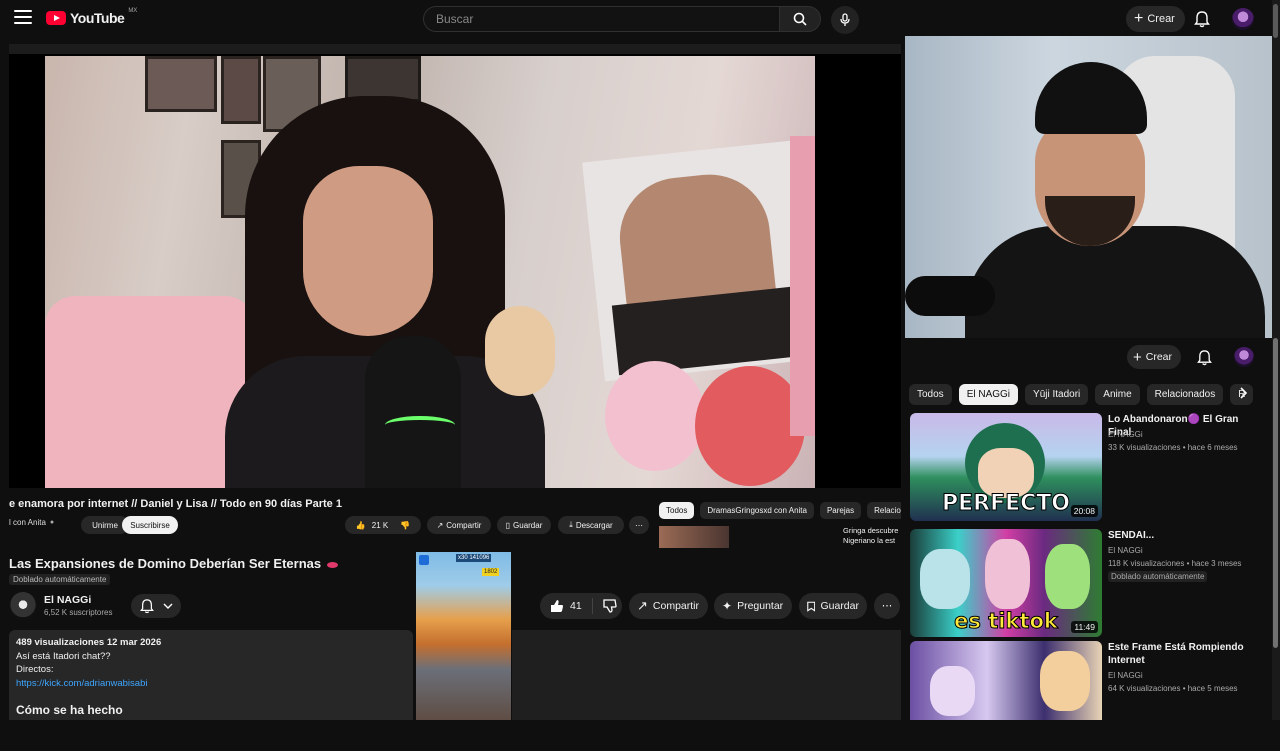 The width and height of the screenshot is (1280, 751). I want to click on share-label: Compartir, so click(675, 606).